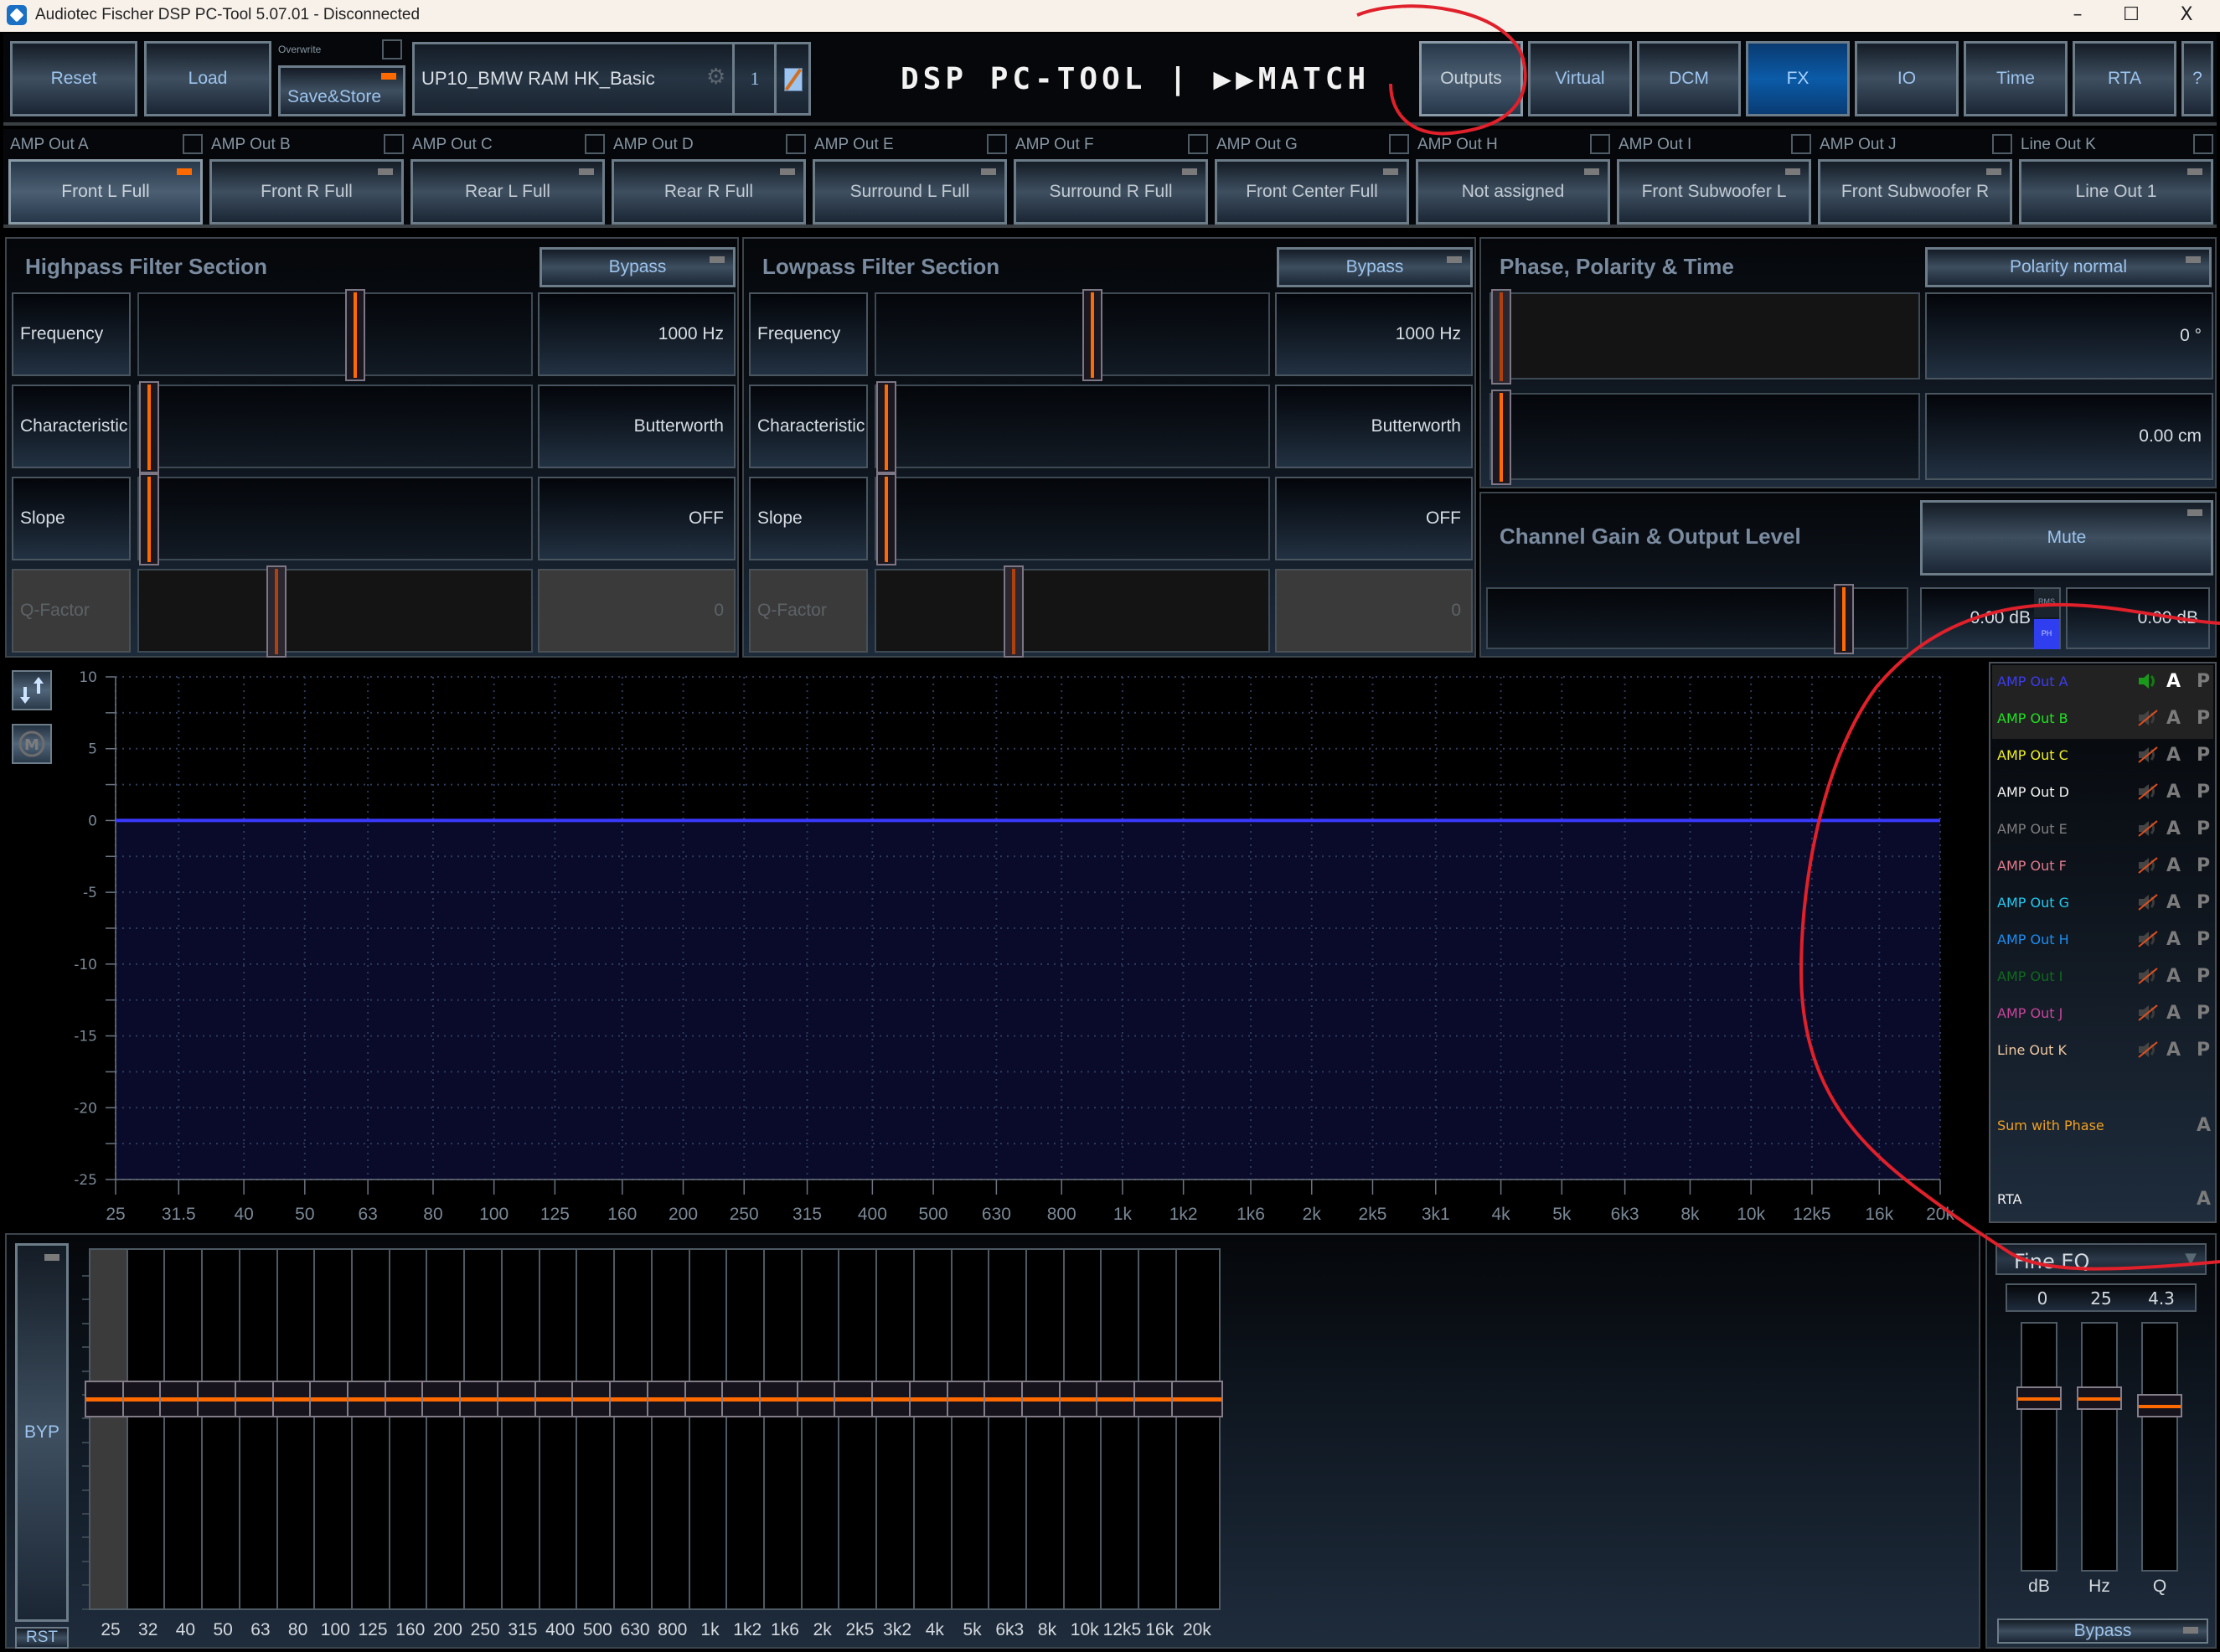 The width and height of the screenshot is (2220, 1652). I want to click on channel-button: Rear R Full, so click(709, 192).